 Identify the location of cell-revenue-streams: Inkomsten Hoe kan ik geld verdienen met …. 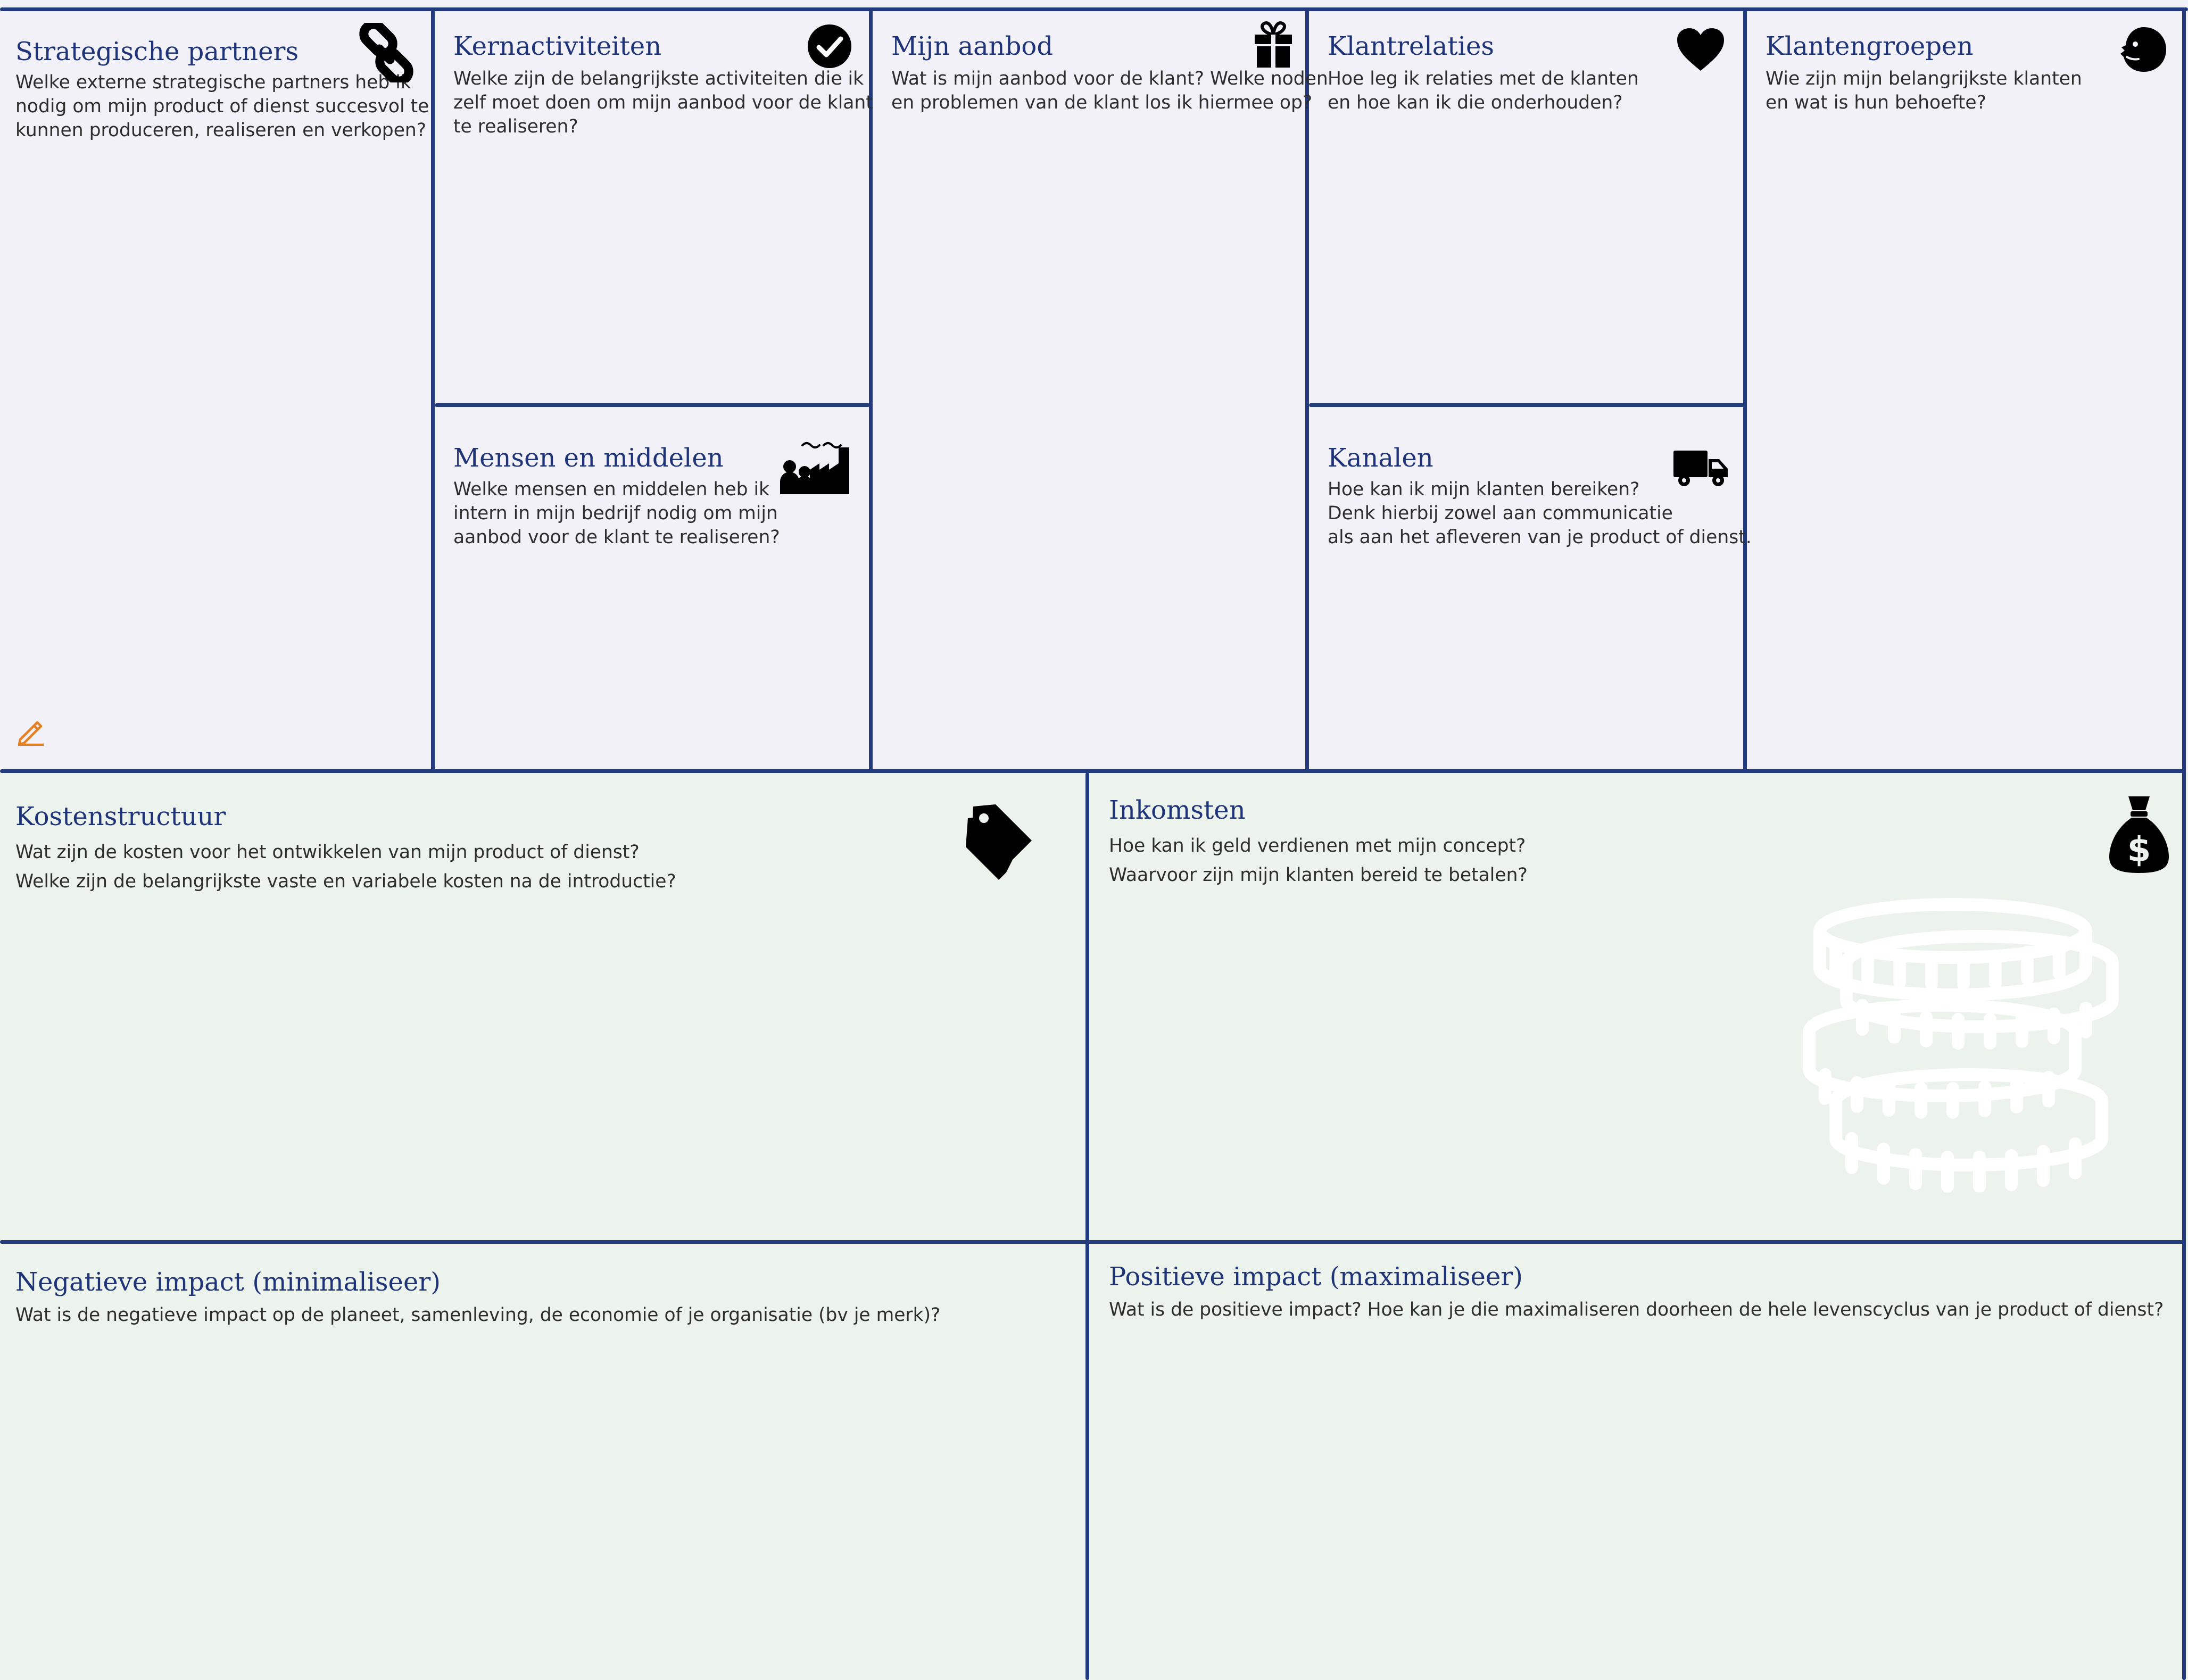
(1635, 1007).